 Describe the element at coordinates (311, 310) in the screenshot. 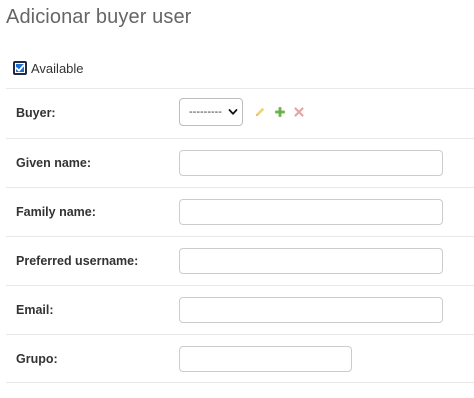

I see `email-input` at that location.